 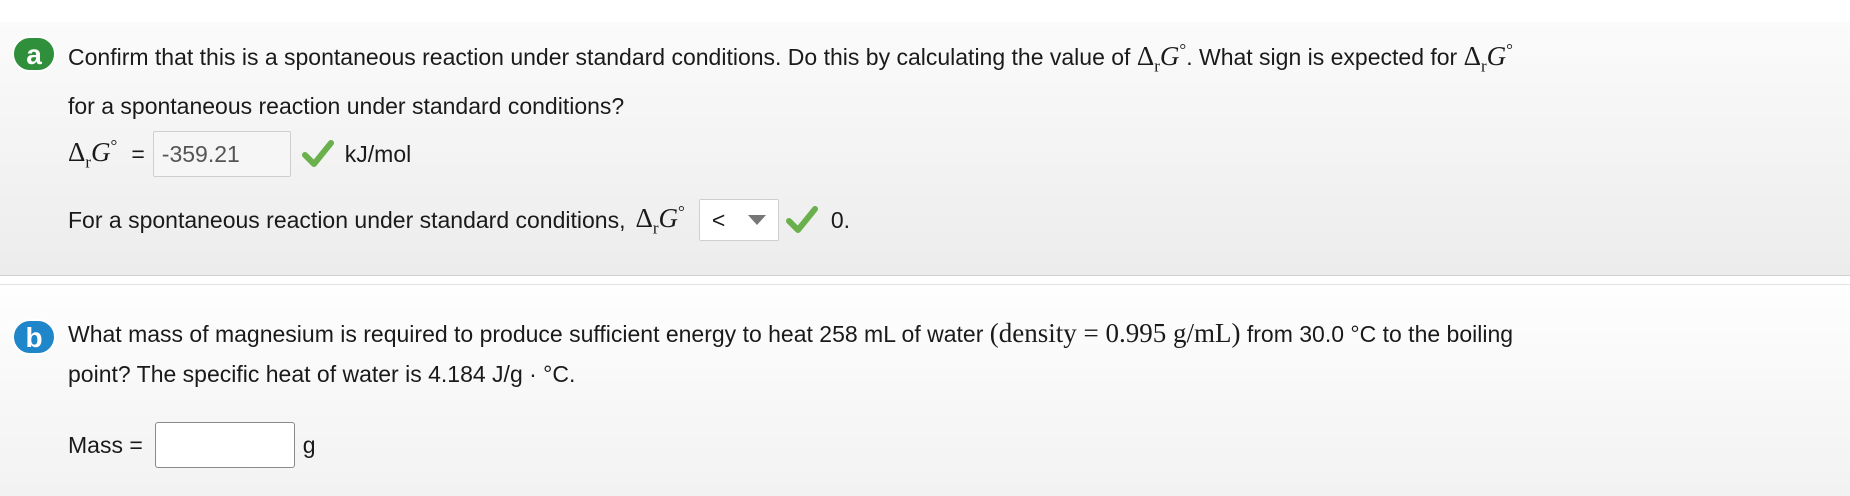 I want to click on delta-g-symbol-3: ΔrG°, so click(x=660, y=219).